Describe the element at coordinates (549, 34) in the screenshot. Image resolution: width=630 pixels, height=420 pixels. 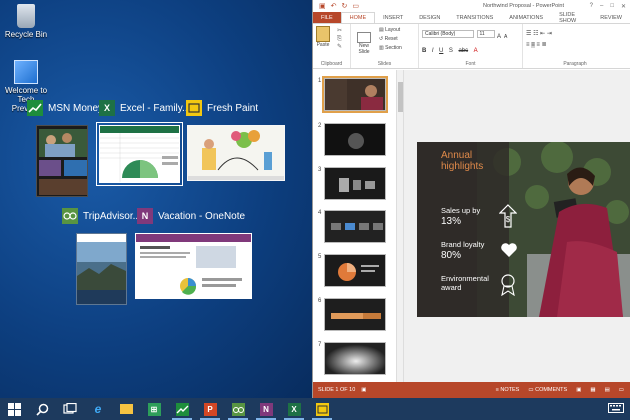
I see `increase-indent-icon: ⇥` at that location.